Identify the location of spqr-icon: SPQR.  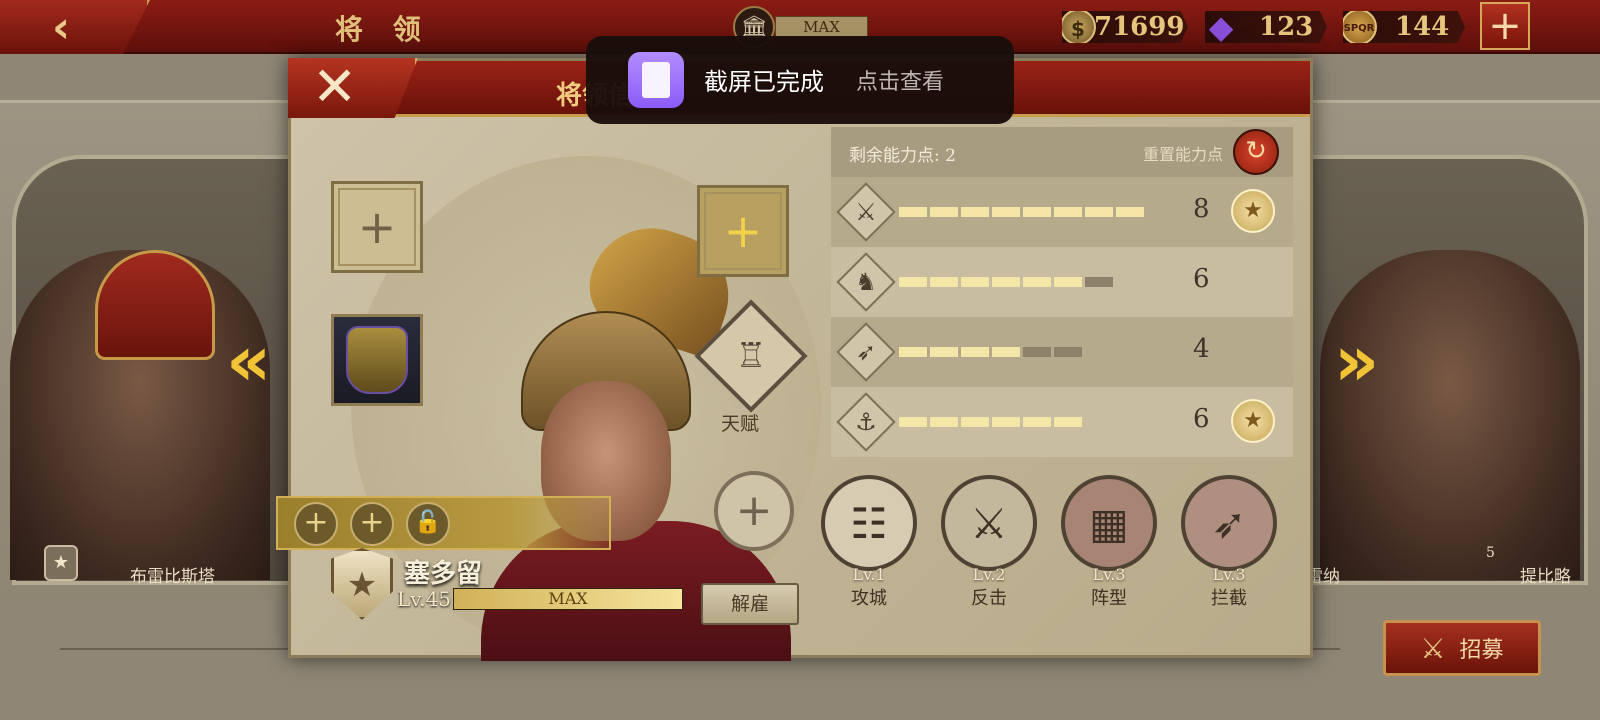
(1360, 27).